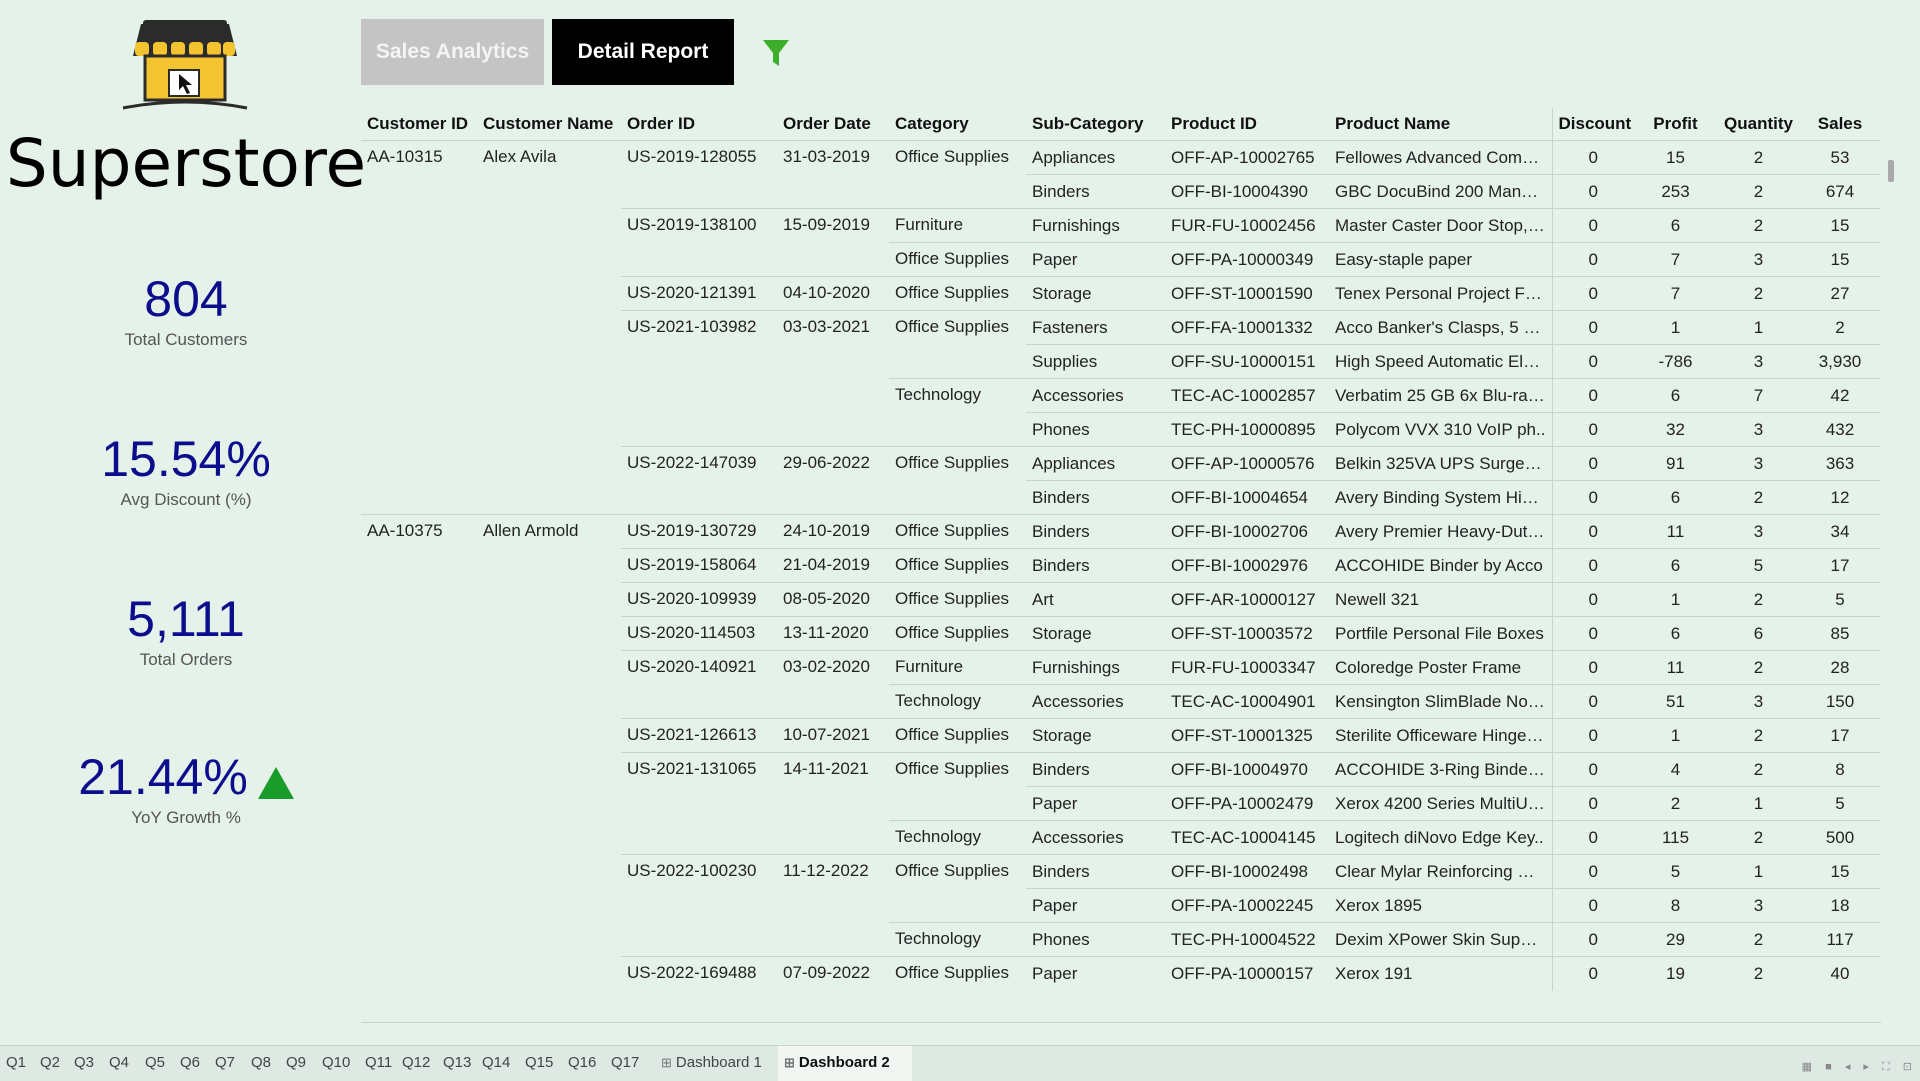 The width and height of the screenshot is (1920, 1081). Describe the element at coordinates (699, 973) in the screenshot. I see `cell-order-id: US-2022-169488` at that location.